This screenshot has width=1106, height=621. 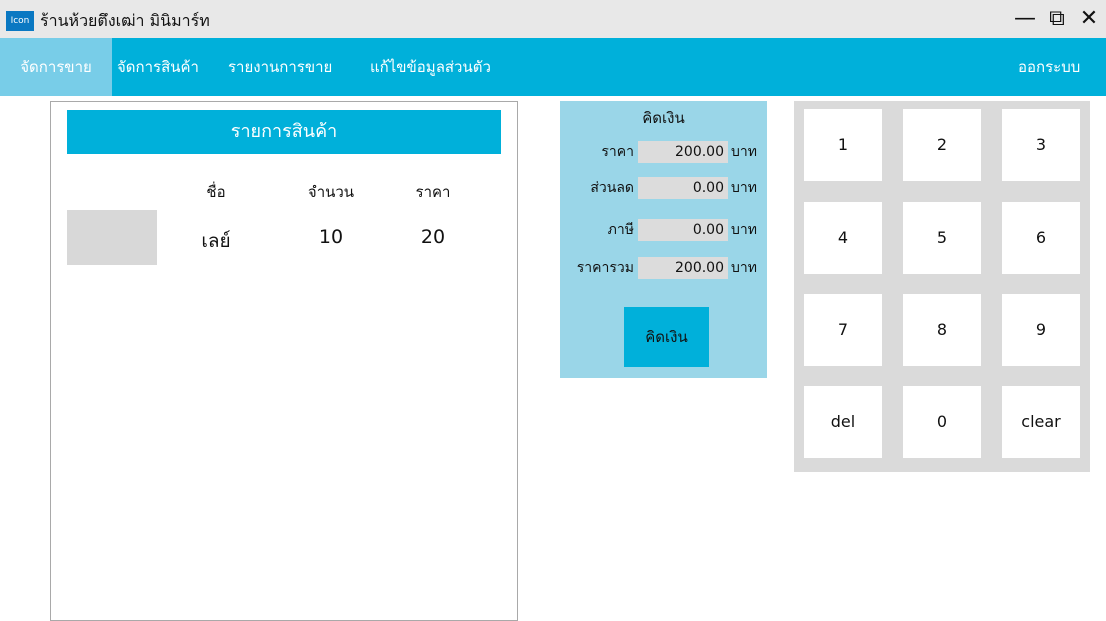 What do you see at coordinates (331, 237) in the screenshot?
I see `product-qty: 10` at bounding box center [331, 237].